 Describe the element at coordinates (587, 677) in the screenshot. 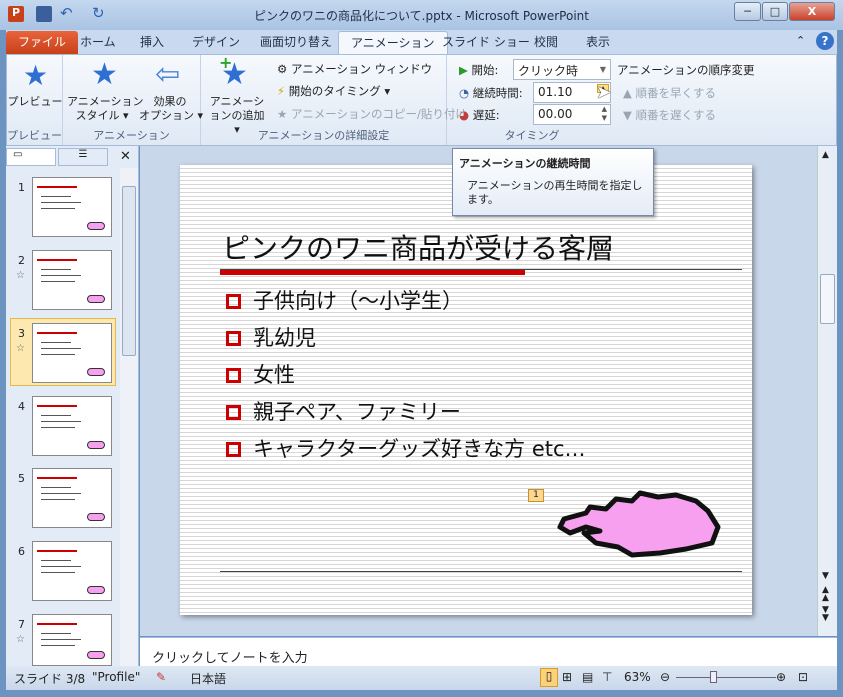

I see `reading-view-icon: ▤` at that location.